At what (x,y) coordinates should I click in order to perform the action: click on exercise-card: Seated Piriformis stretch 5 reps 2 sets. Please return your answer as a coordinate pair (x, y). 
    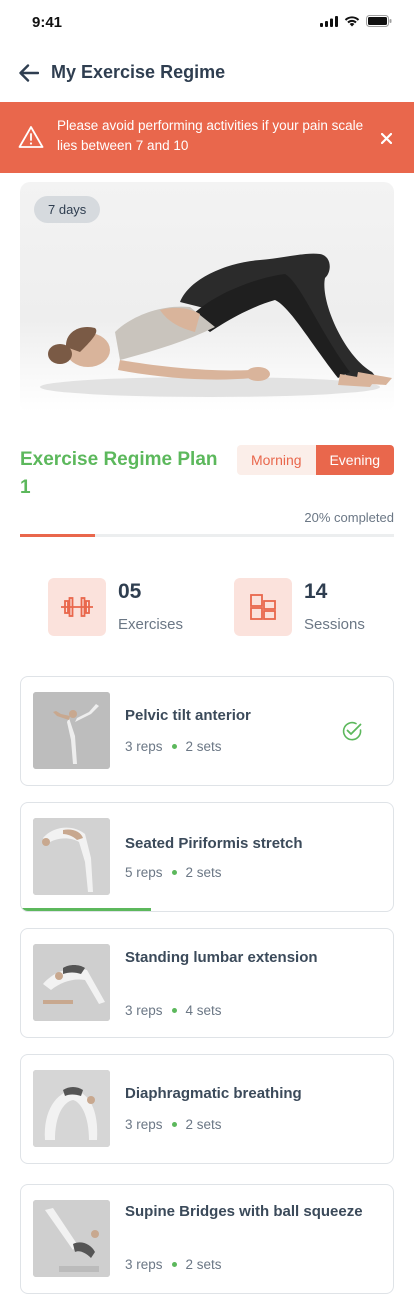
    Looking at the image, I should click on (207, 857).